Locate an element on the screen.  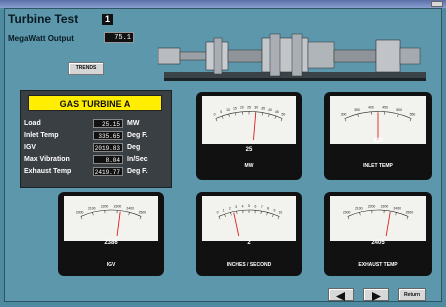
gauge-tick-label: 2300 is located at coordinates (118, 206).